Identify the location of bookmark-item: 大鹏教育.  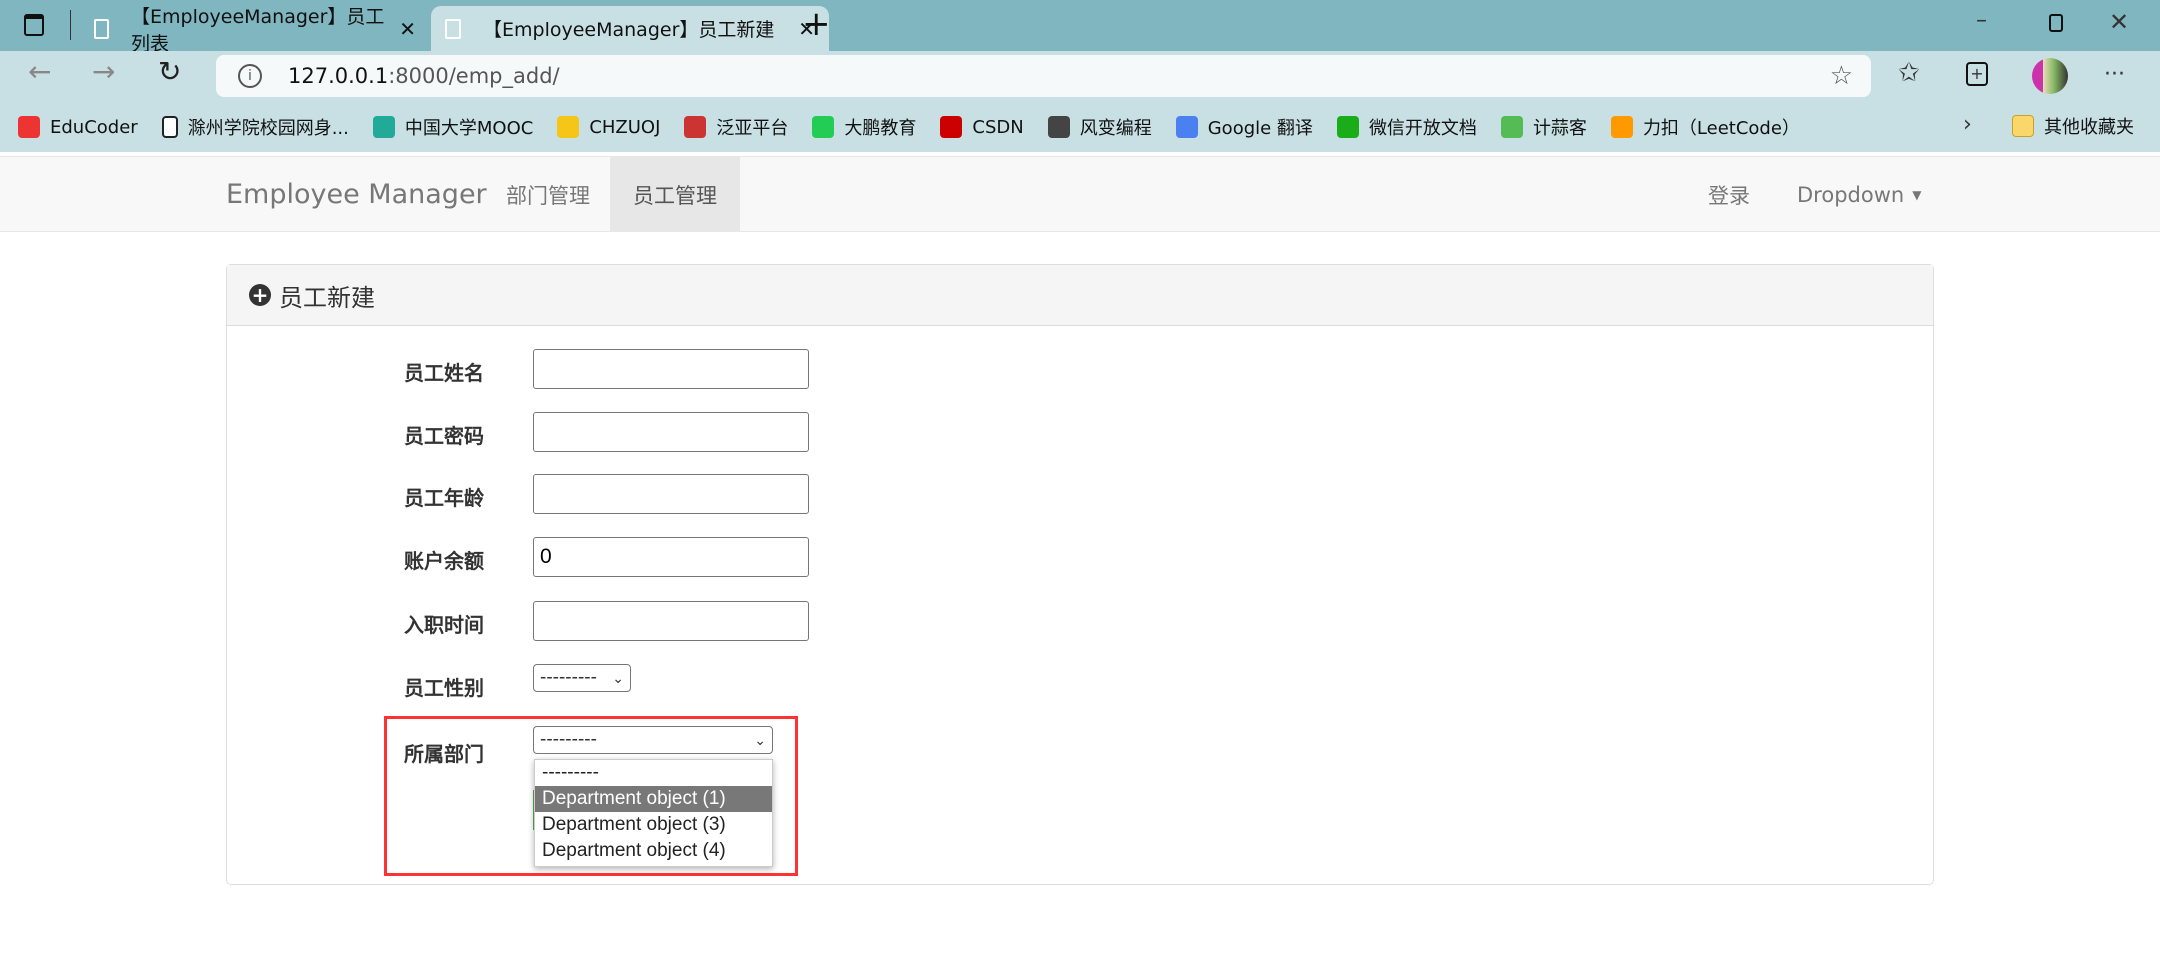
(864, 127).